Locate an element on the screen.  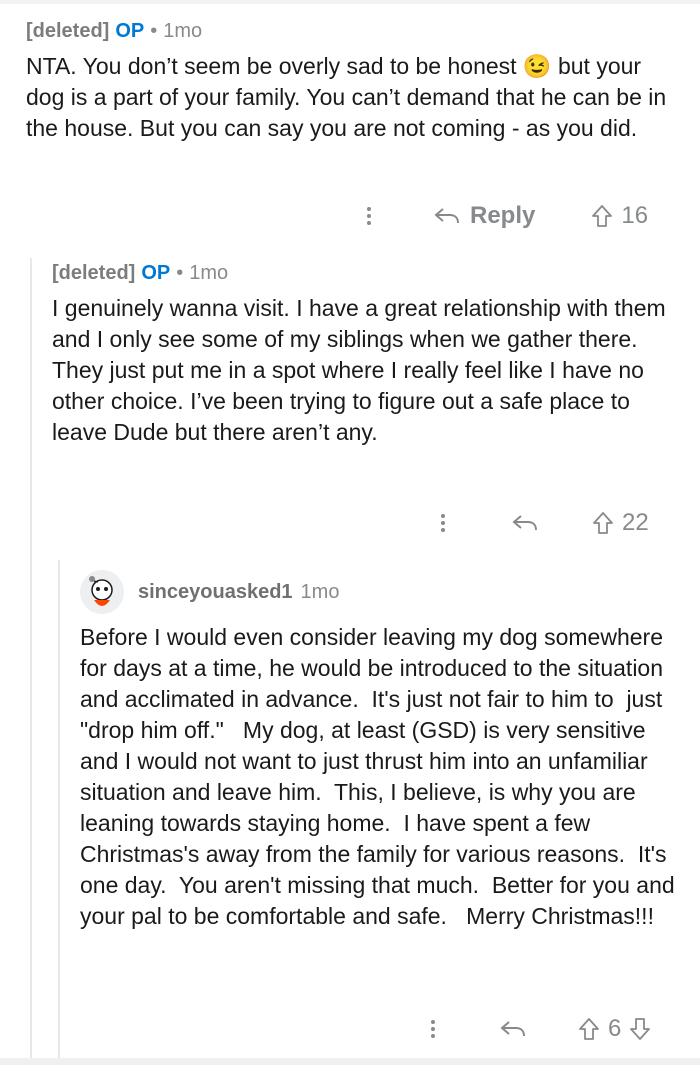
vote-score: 6 is located at coordinates (615, 1028).